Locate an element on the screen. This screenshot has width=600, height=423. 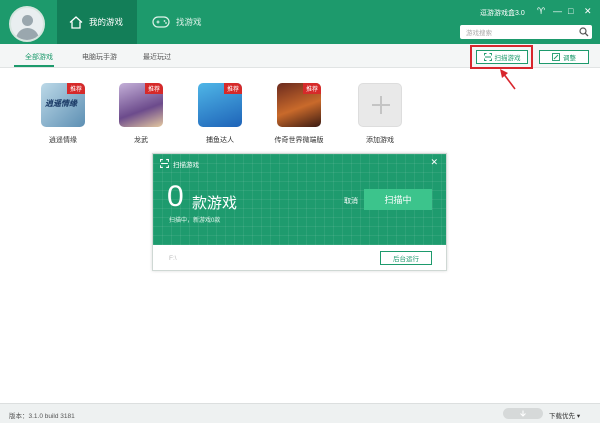
adjust-button: 调整 is located at coordinates (564, 57).